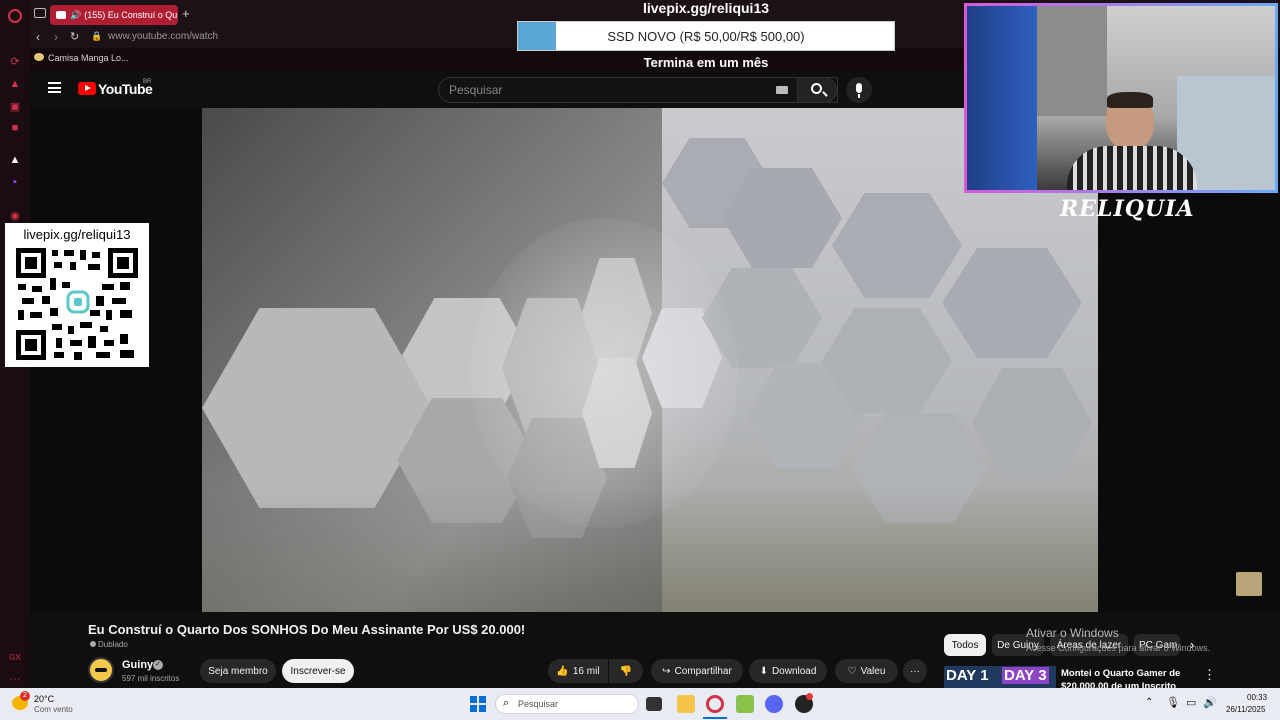  Describe the element at coordinates (706, 62) in the screenshot. I see `donation-deadline: Termina em um mês` at that location.